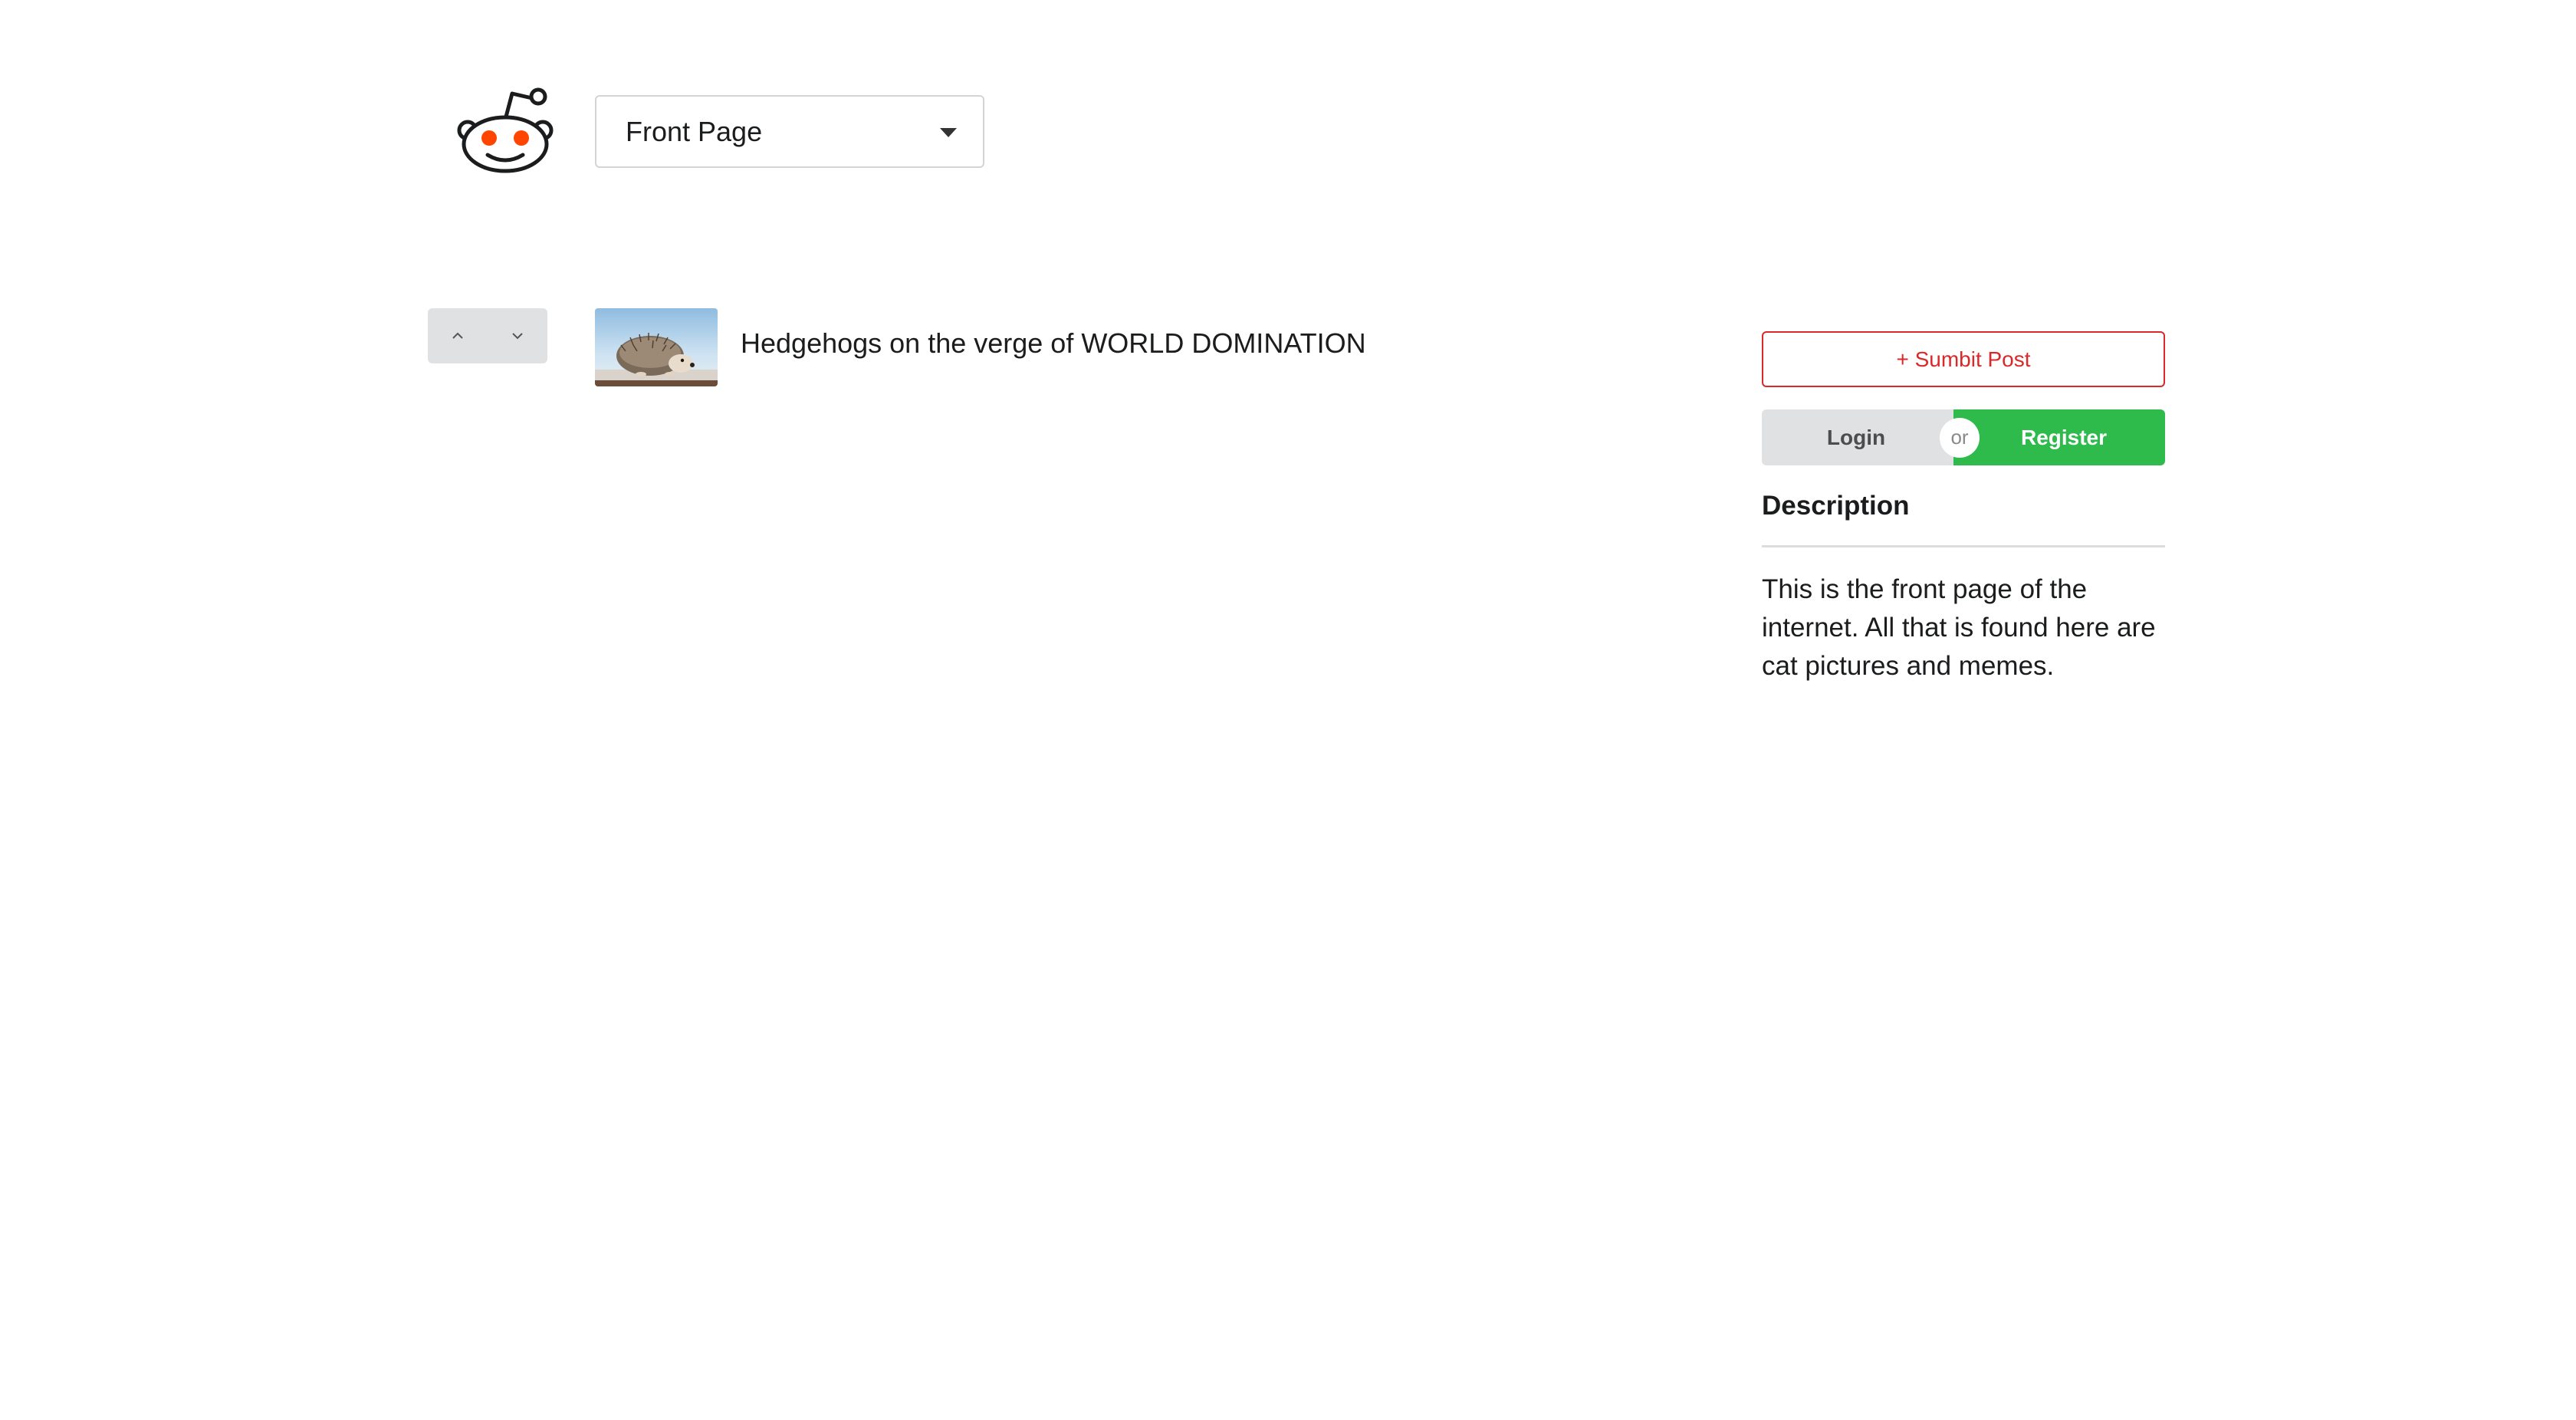 The height and width of the screenshot is (1420, 2576). What do you see at coordinates (790, 131) in the screenshot?
I see `subreddit-dropdown: Front Page` at bounding box center [790, 131].